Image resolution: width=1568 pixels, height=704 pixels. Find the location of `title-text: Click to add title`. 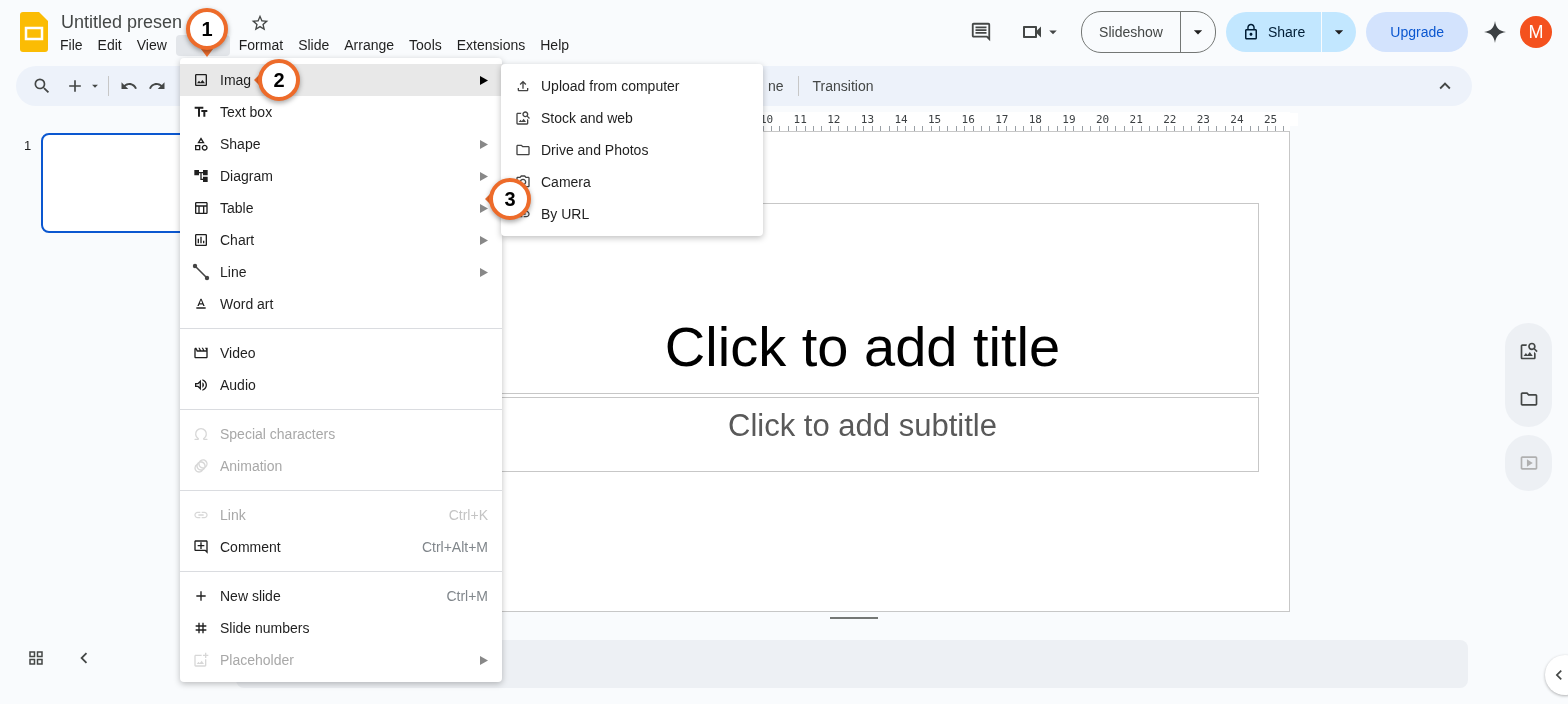

title-text: Click to add title is located at coordinates (862, 346).